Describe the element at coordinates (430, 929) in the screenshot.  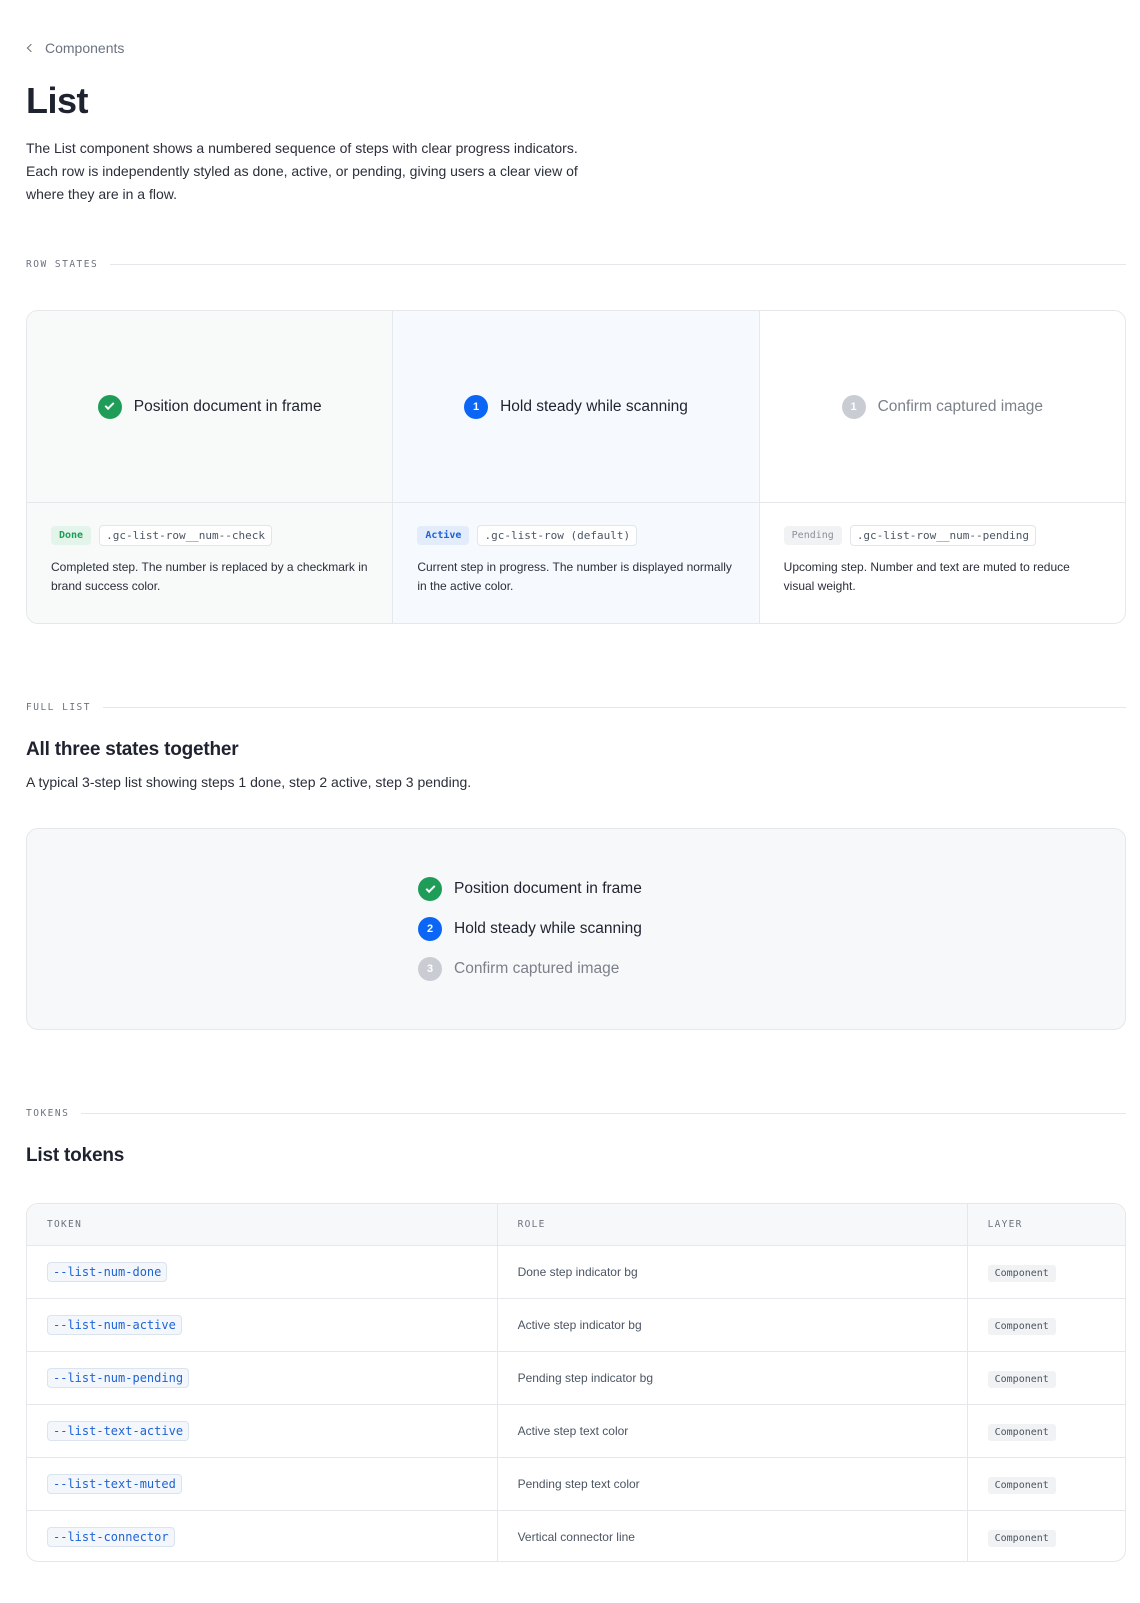
I see `step-indicator-active: 2` at that location.